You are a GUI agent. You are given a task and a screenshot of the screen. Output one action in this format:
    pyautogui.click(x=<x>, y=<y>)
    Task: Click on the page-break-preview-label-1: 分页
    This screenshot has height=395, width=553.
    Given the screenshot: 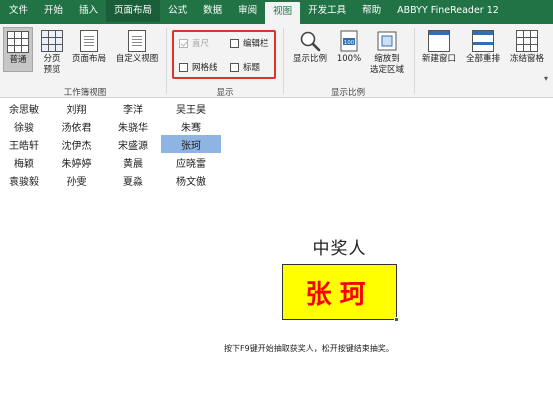 What is the action you would take?
    pyautogui.click(x=52, y=59)
    